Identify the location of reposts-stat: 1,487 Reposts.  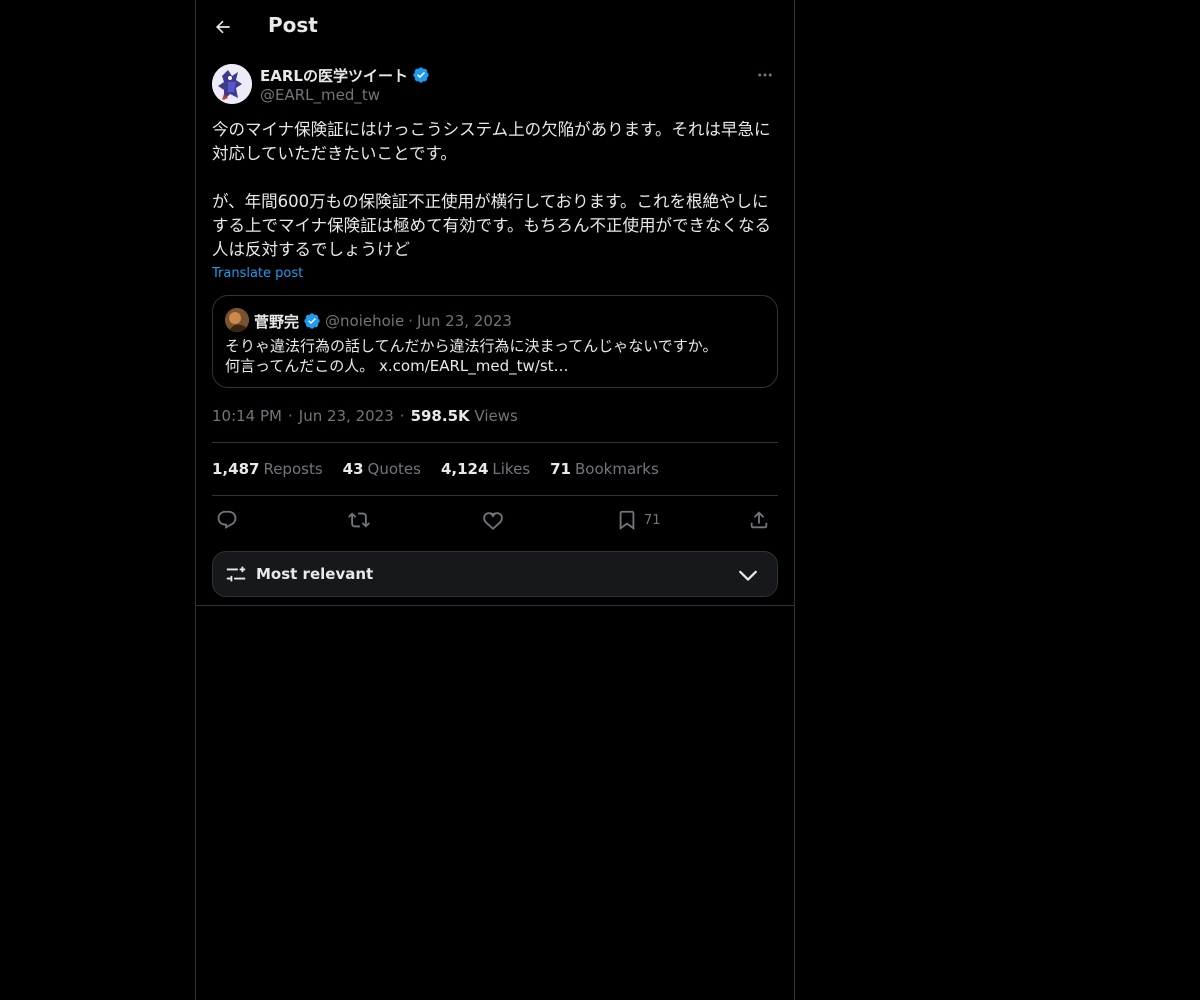
(267, 469).